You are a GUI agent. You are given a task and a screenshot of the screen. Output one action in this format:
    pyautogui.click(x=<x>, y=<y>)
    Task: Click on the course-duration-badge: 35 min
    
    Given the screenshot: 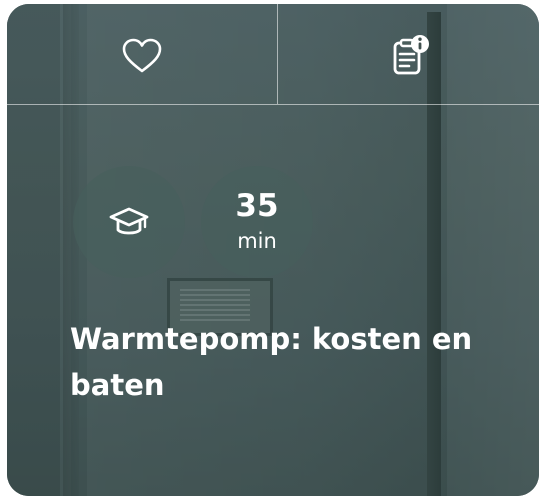 What is the action you would take?
    pyautogui.click(x=257, y=222)
    